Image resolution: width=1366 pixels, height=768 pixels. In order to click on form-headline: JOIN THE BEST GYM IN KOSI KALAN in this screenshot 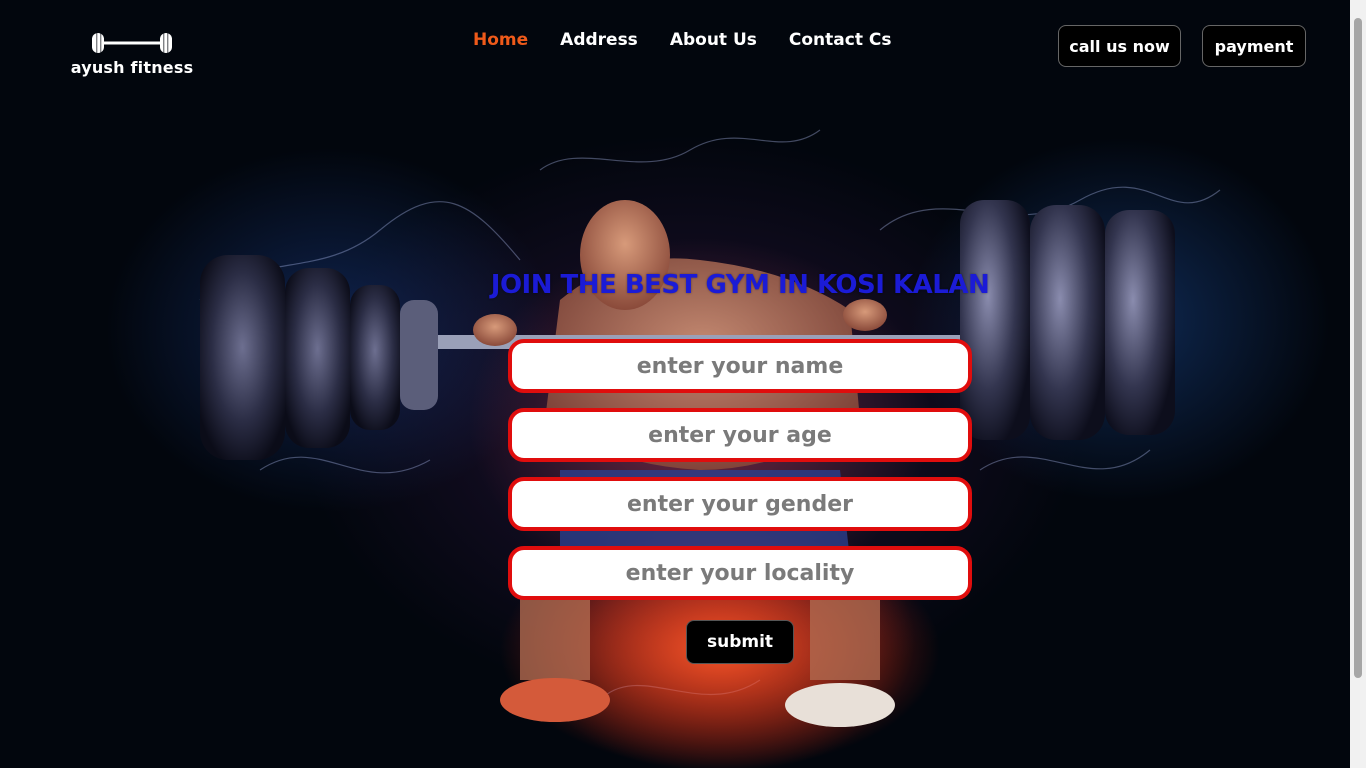, I will do `click(740, 285)`.